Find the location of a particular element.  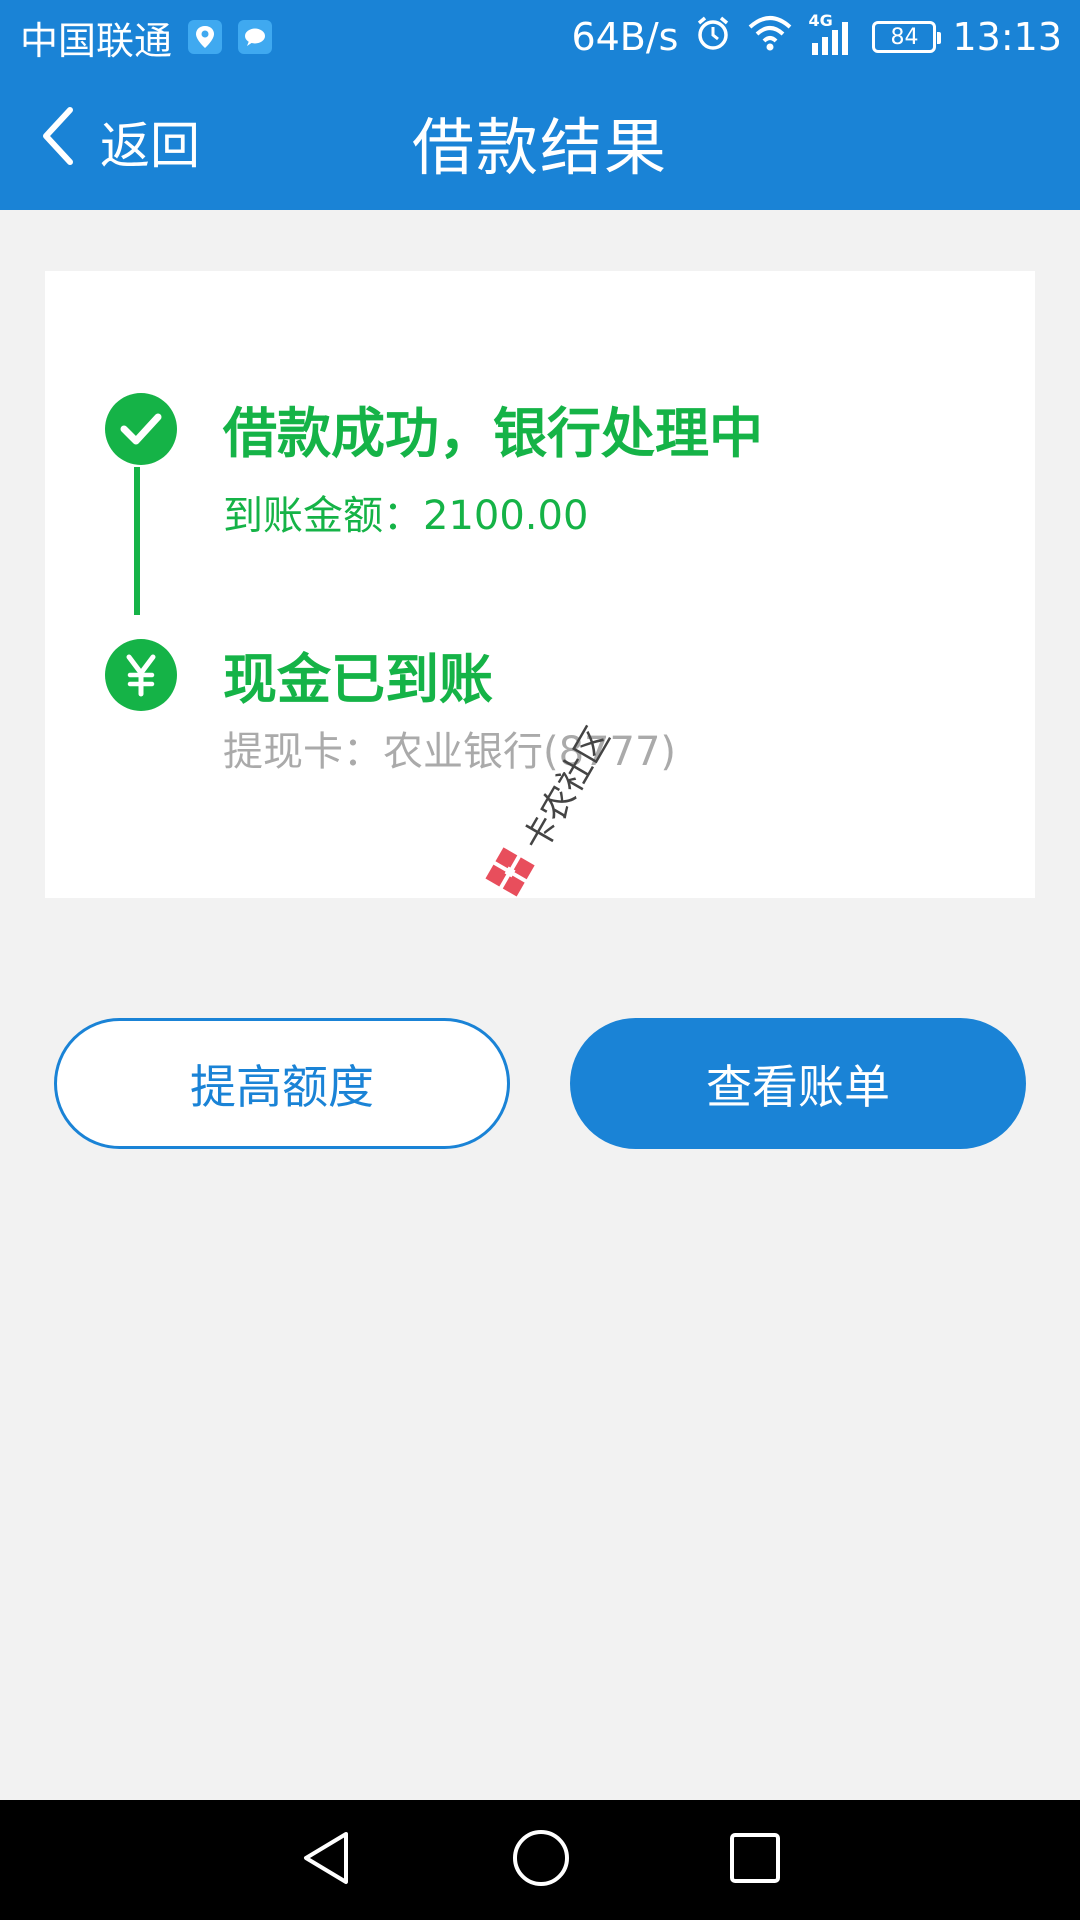

nav-back-icon is located at coordinates (326, 1860).